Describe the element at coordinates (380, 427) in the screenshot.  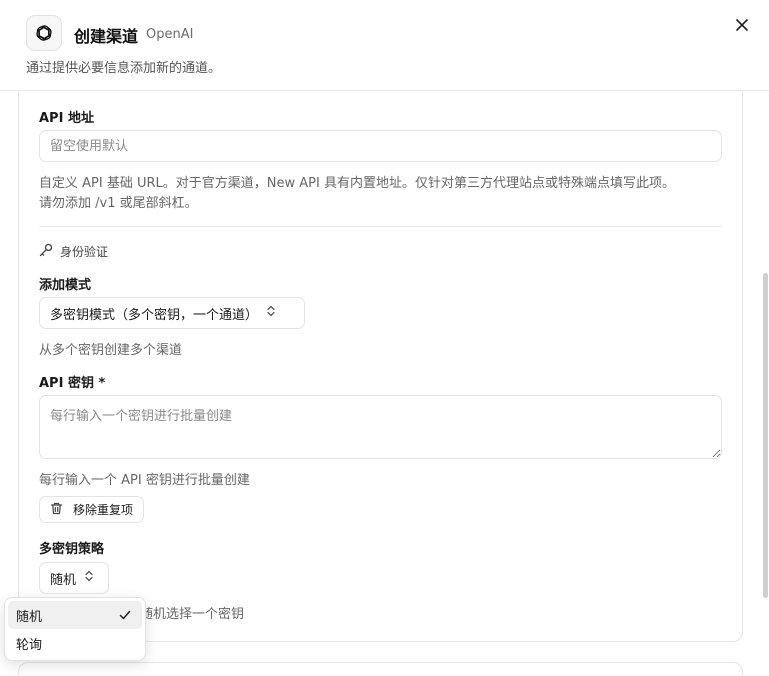
I see `api-key-textarea` at that location.